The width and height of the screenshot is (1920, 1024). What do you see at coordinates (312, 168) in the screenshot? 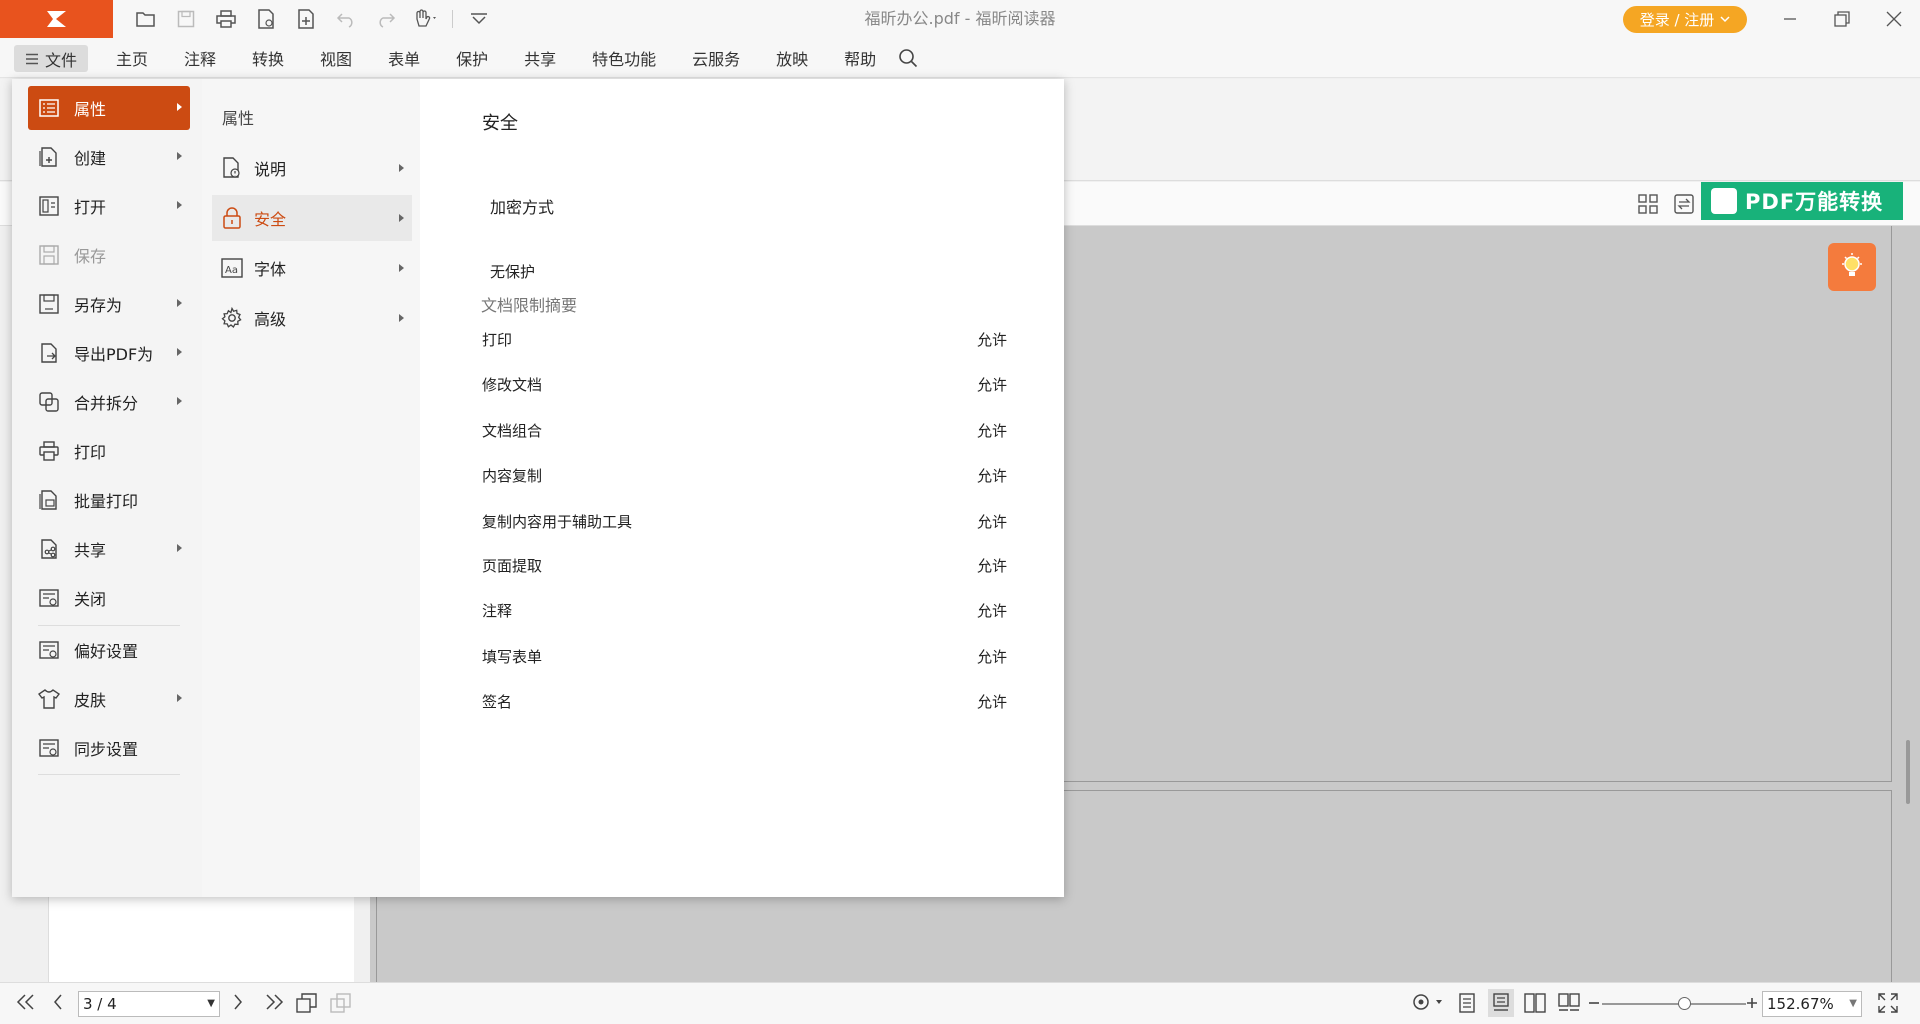
I see `properties-item-description: 说明` at bounding box center [312, 168].